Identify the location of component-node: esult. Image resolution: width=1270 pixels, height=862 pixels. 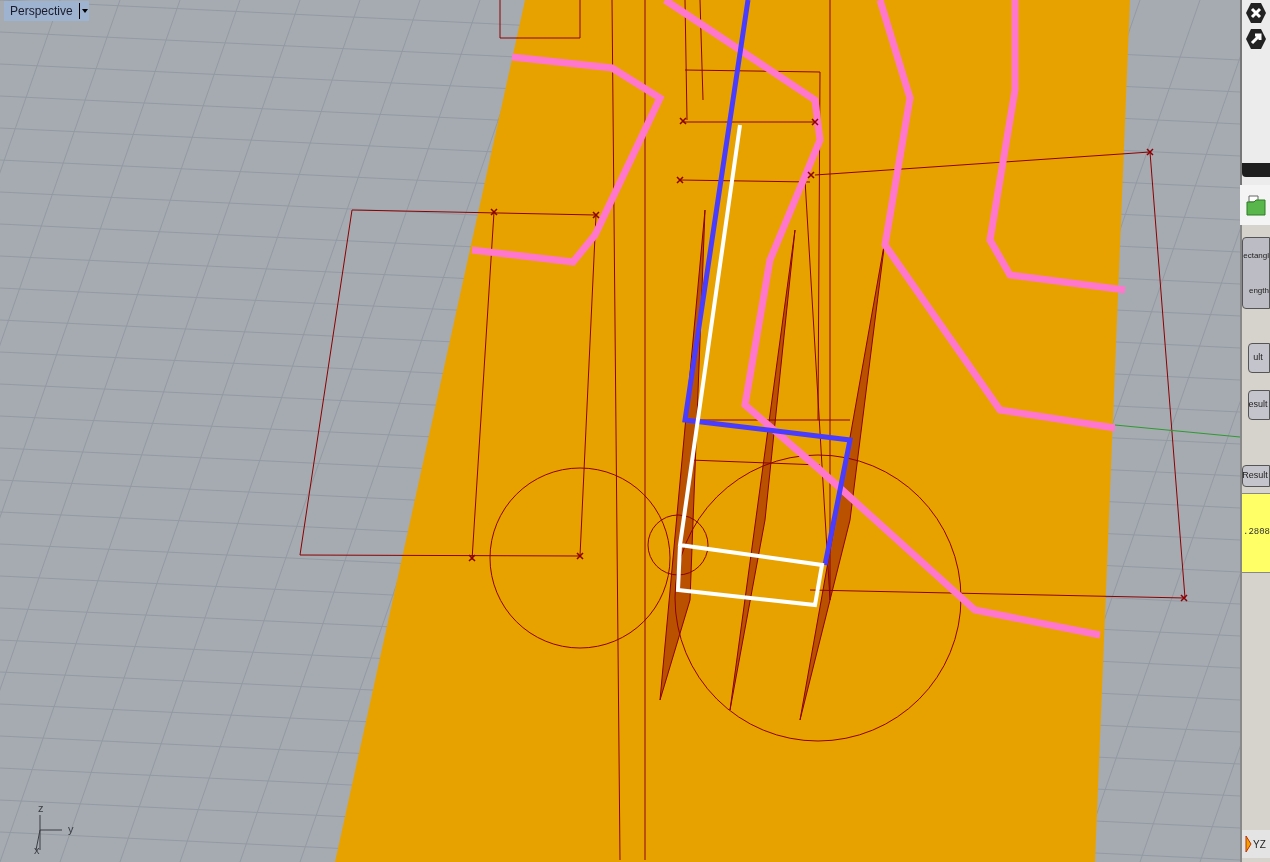
(1259, 405).